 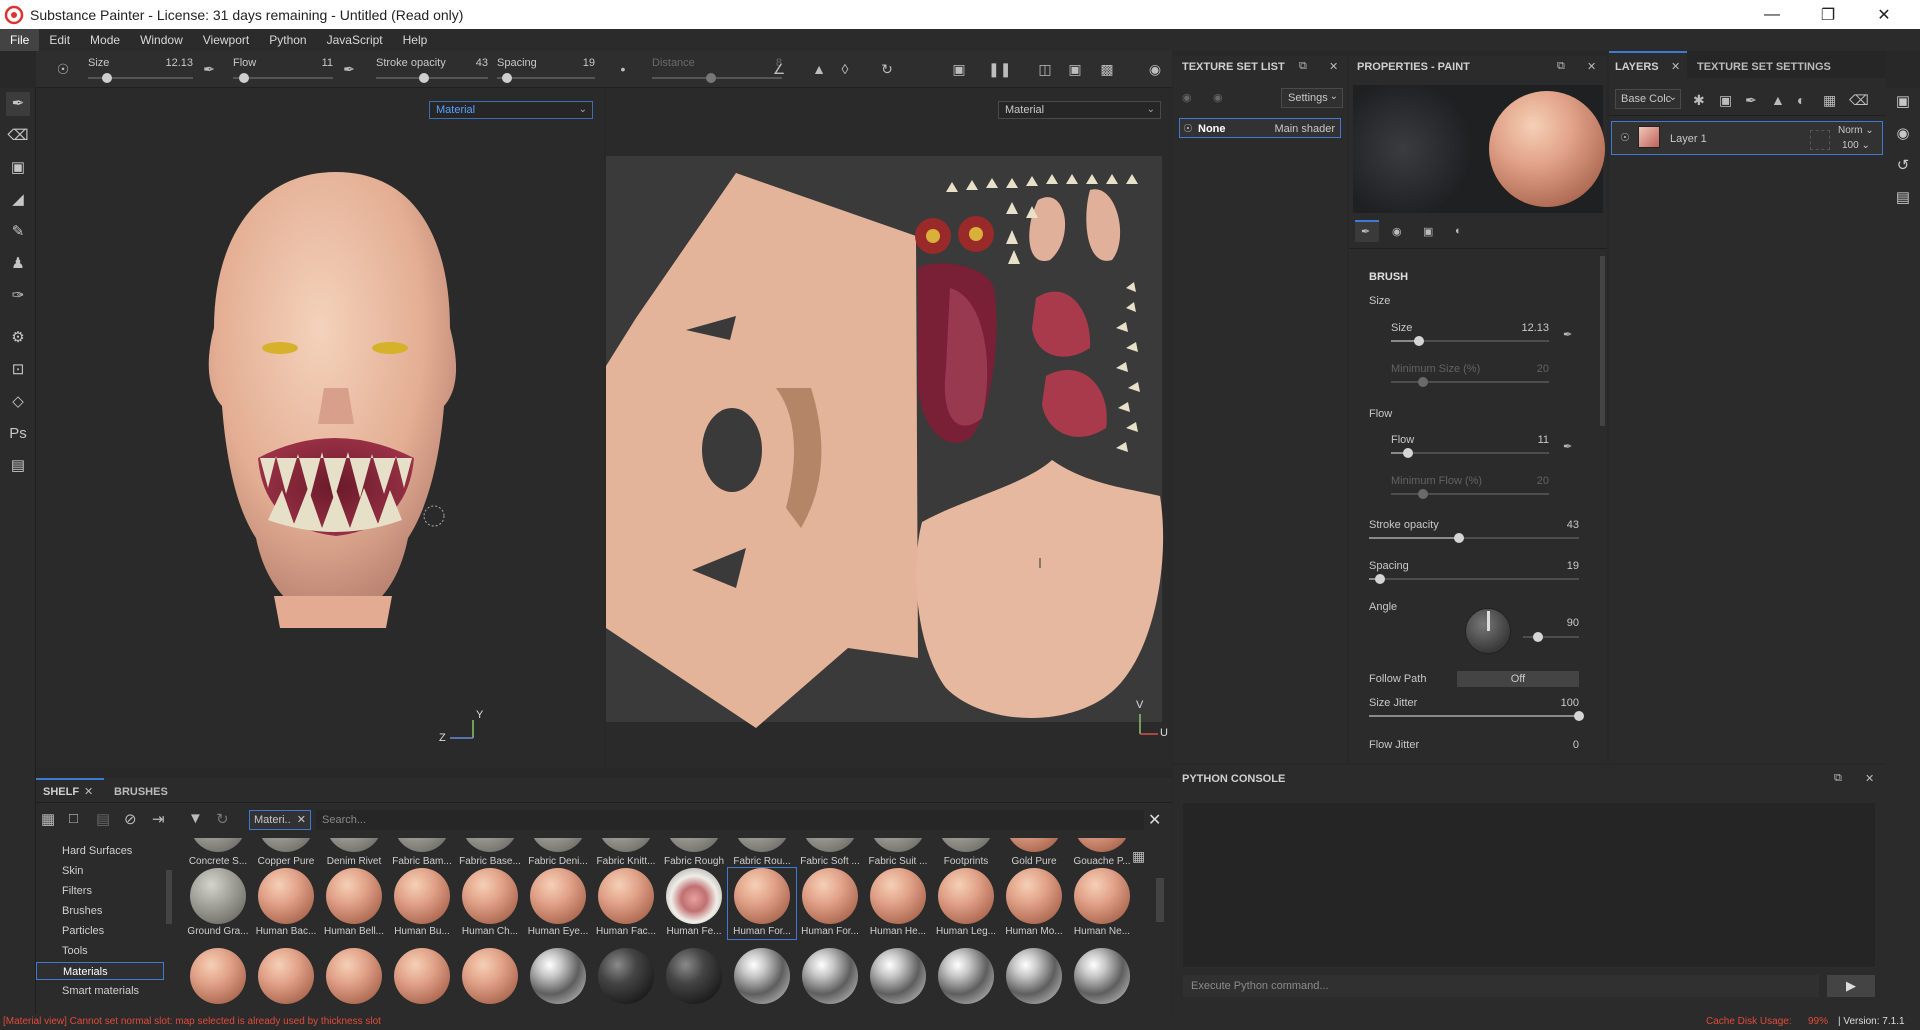 What do you see at coordinates (18, 434) in the screenshot?
I see `photoshop-icon: Ps` at bounding box center [18, 434].